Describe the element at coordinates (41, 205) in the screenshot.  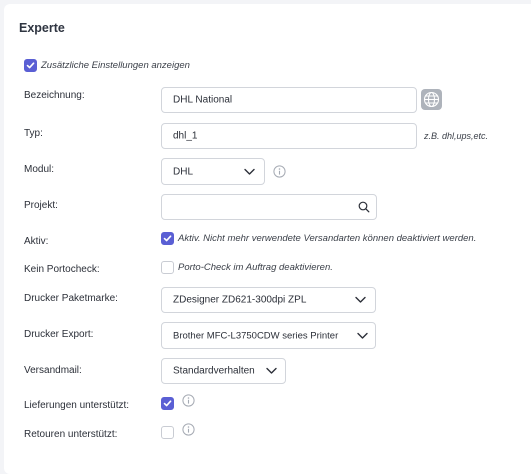
I see `projekt-label: Projekt:` at that location.